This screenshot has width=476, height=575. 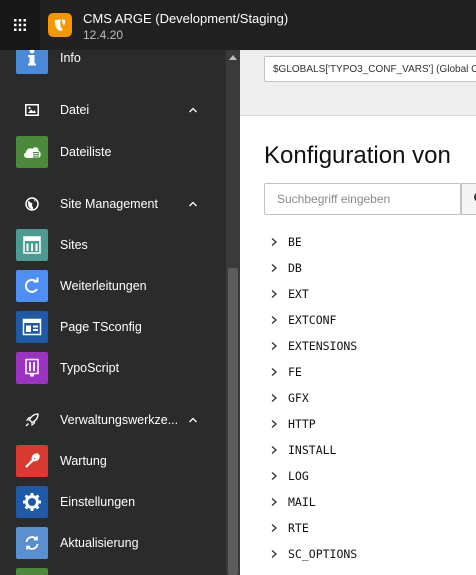 I want to click on app-menu-button, so click(x=20, y=25).